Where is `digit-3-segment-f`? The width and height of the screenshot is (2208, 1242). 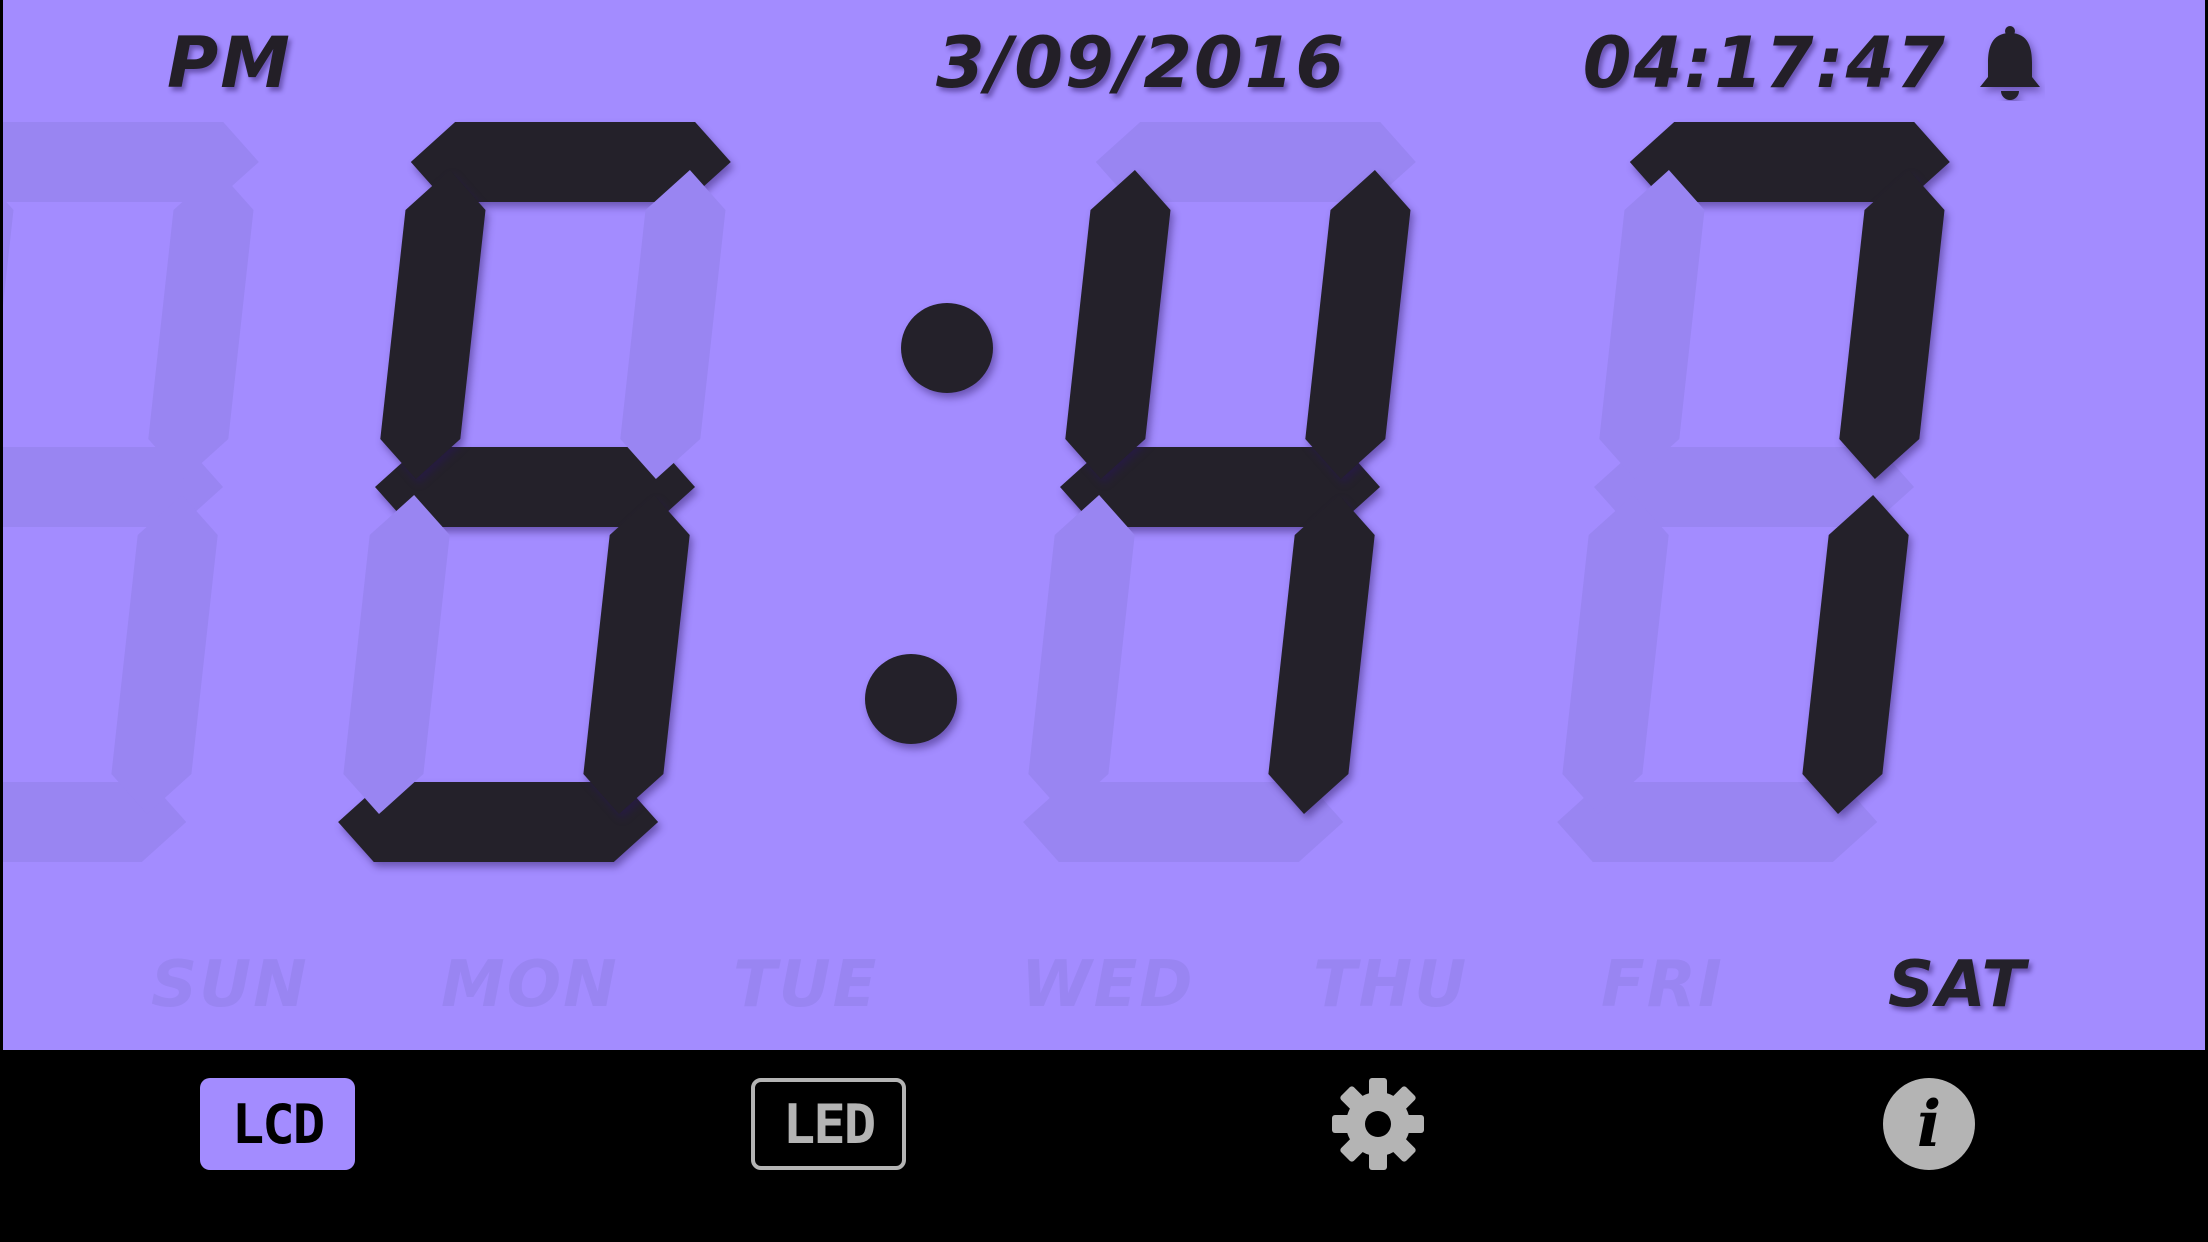
digit-3-segment-f is located at coordinates (1652, 324).